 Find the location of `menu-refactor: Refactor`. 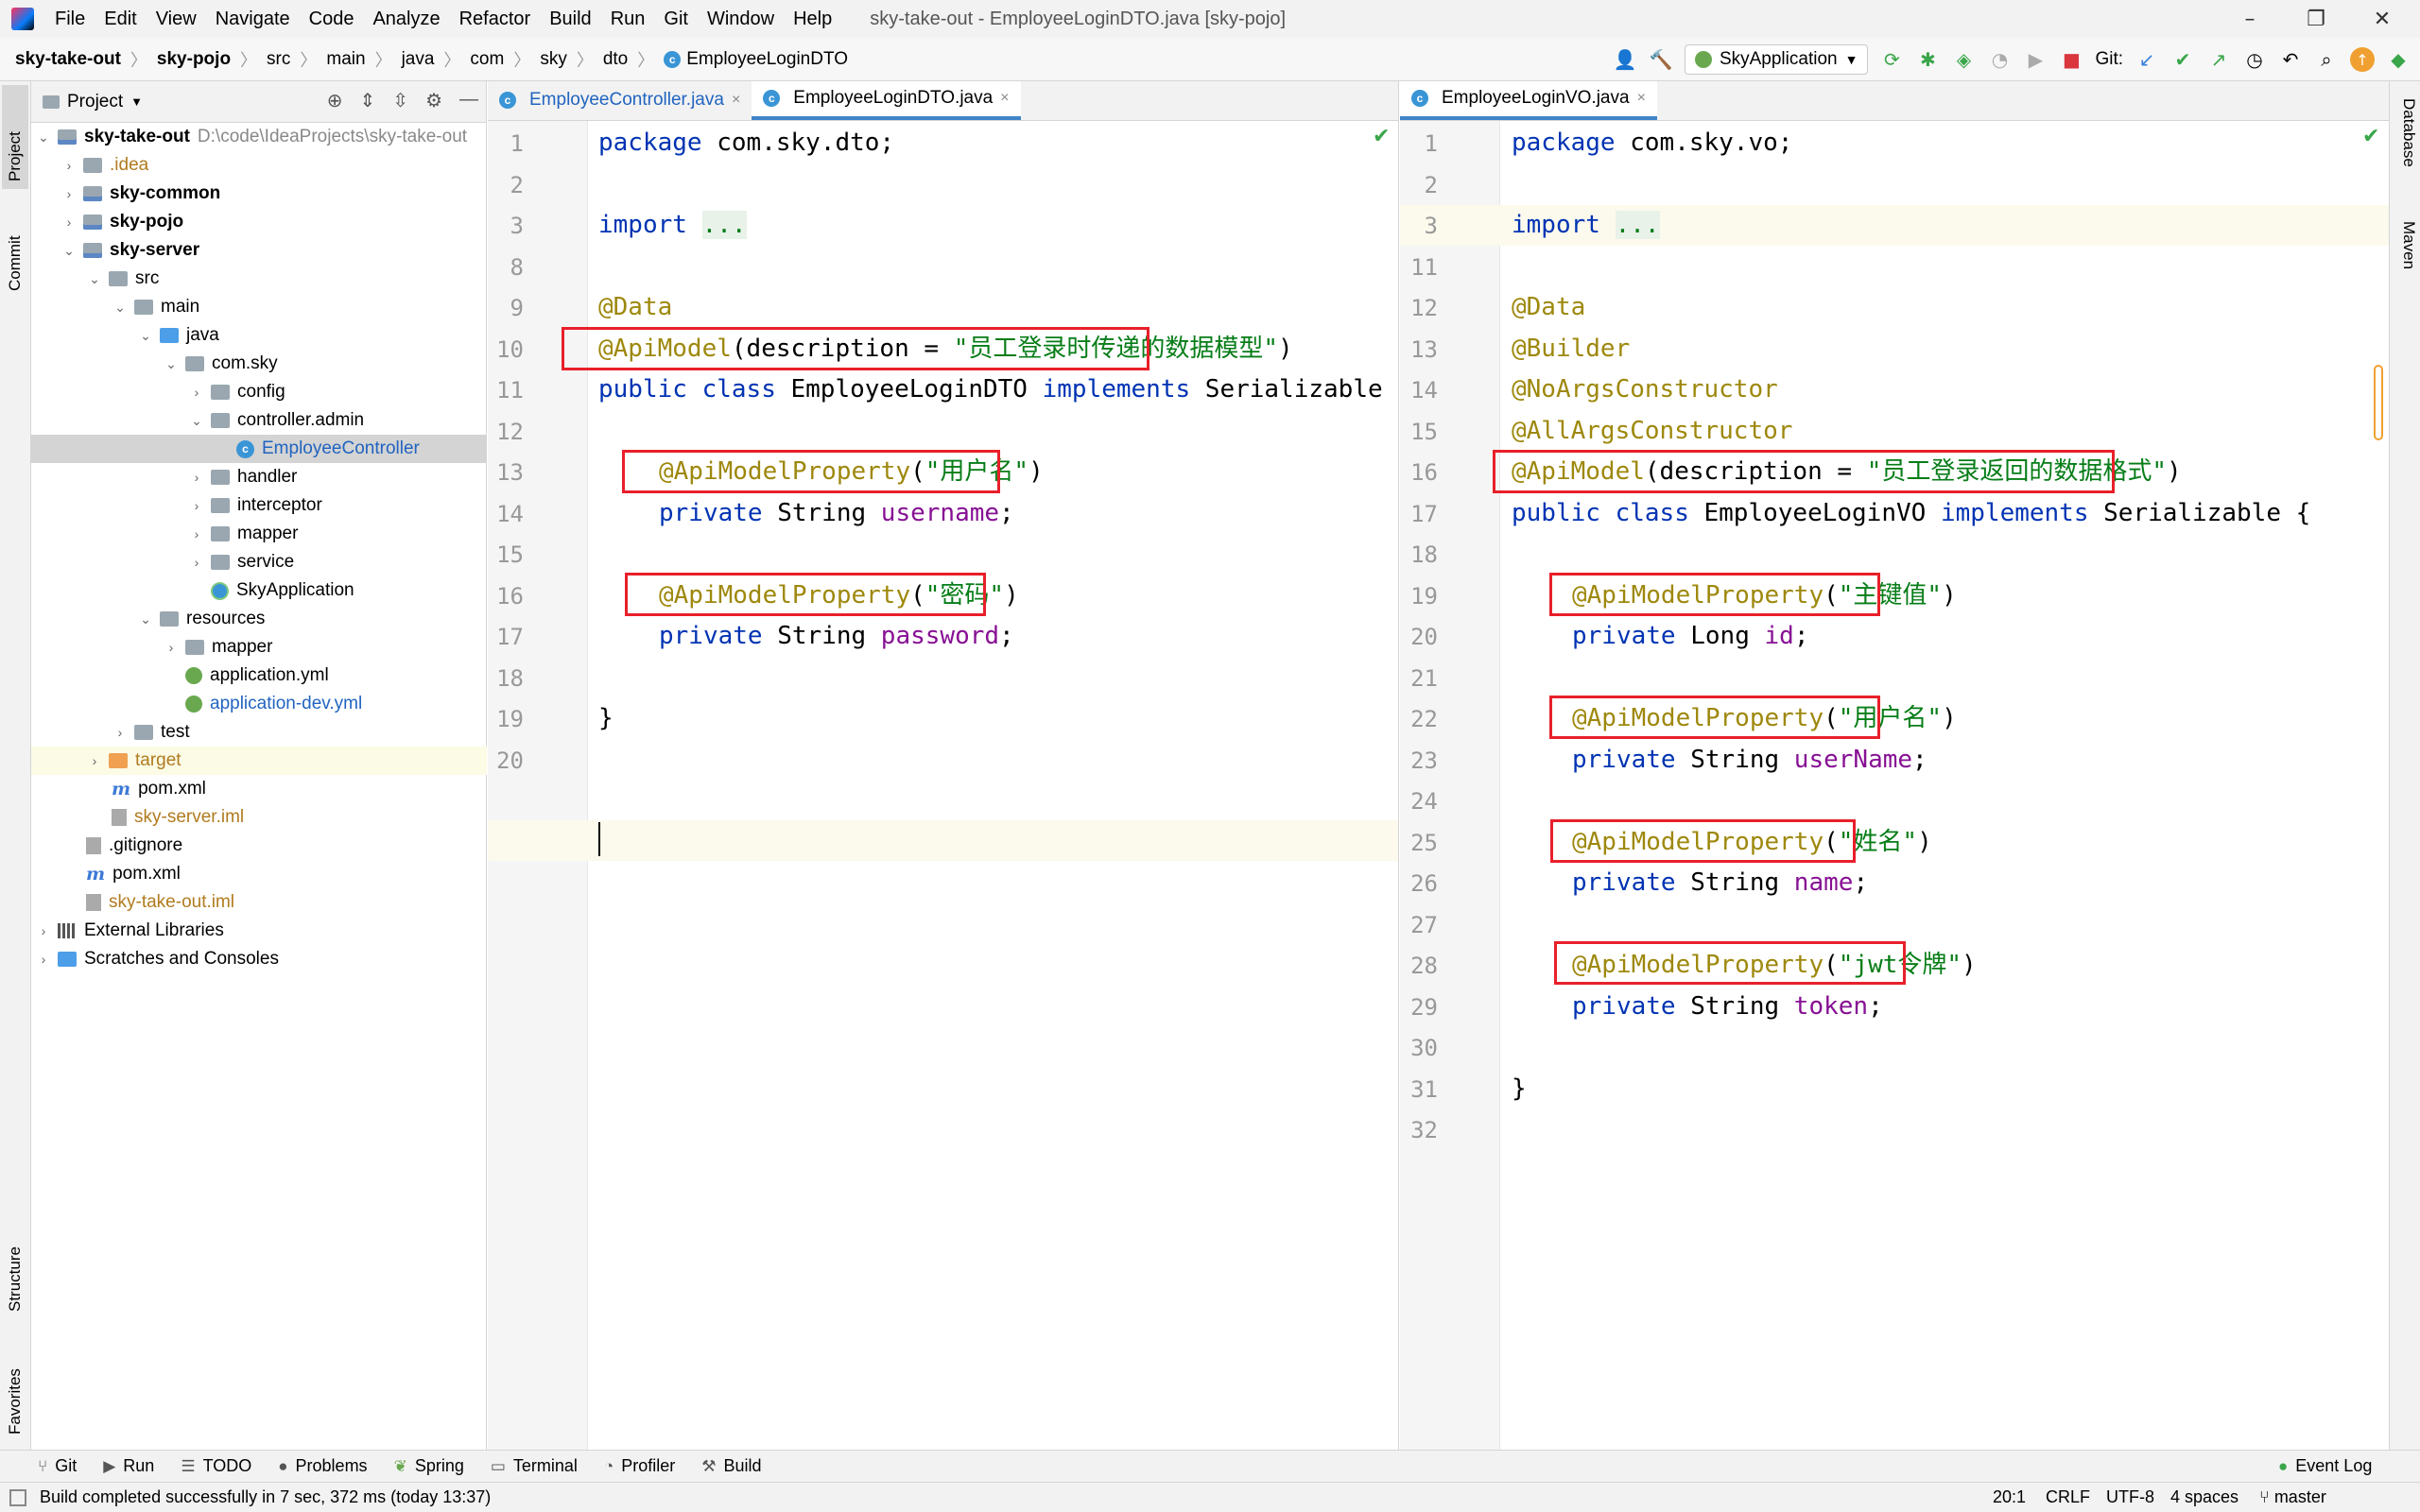

menu-refactor: Refactor is located at coordinates (495, 19).